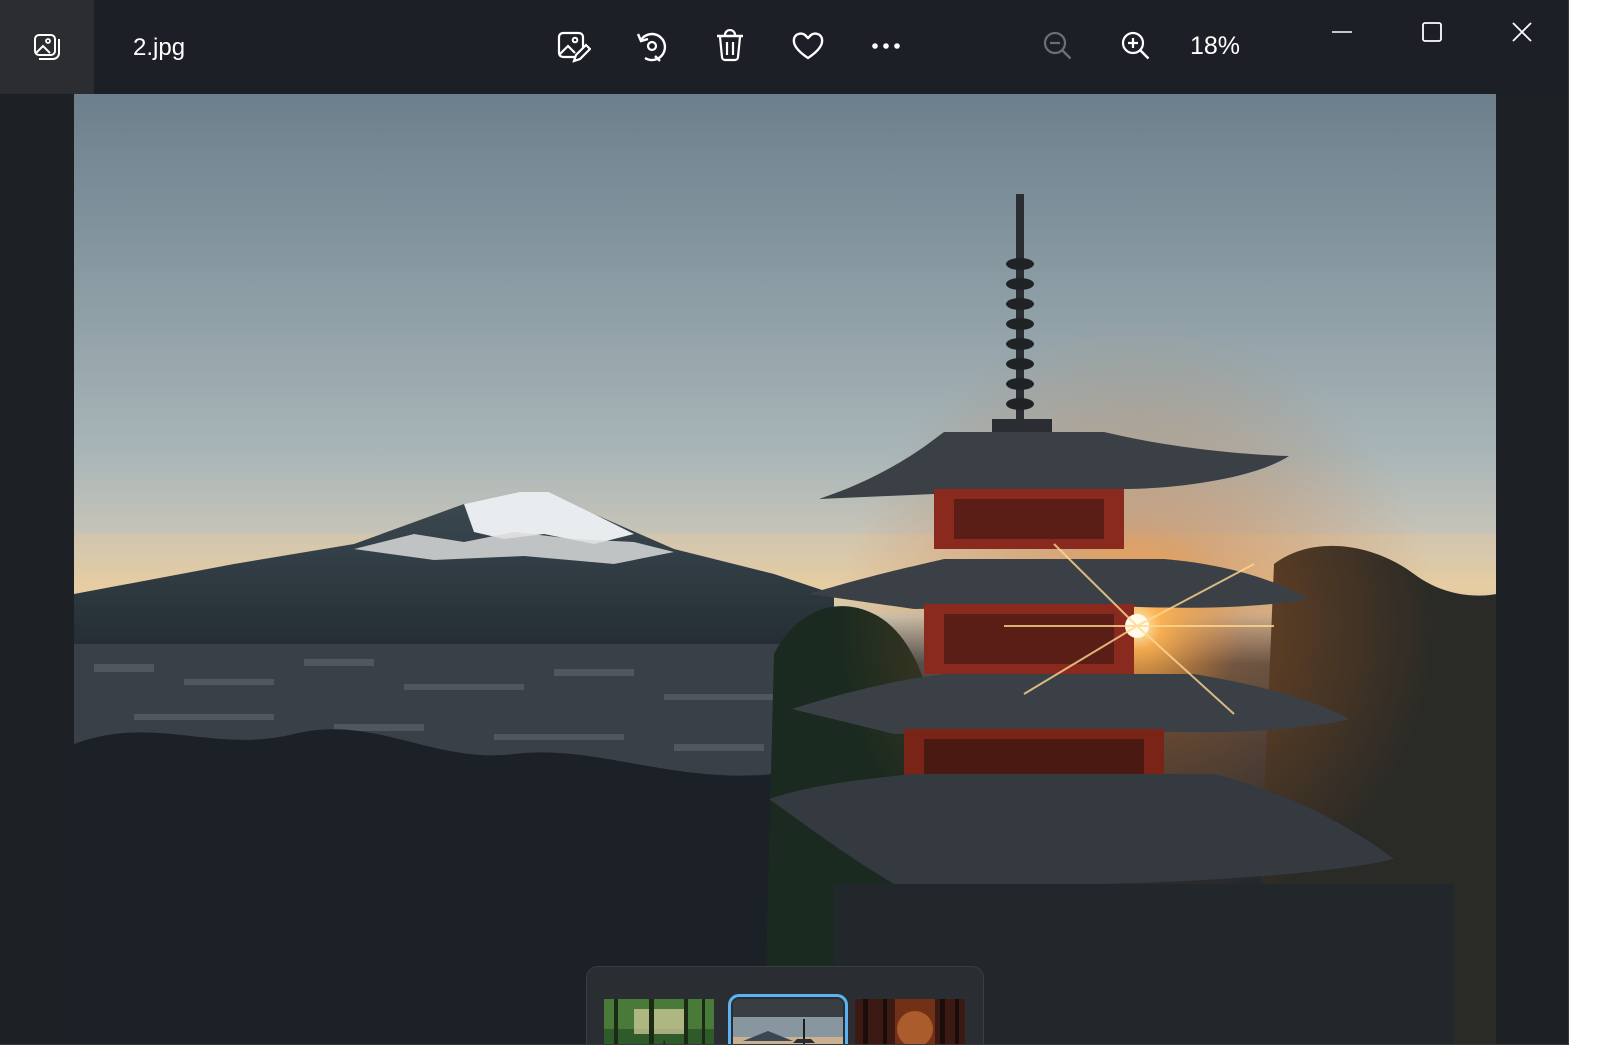 This screenshot has height=1064, width=1600. I want to click on filmstrip, so click(785, 1005).